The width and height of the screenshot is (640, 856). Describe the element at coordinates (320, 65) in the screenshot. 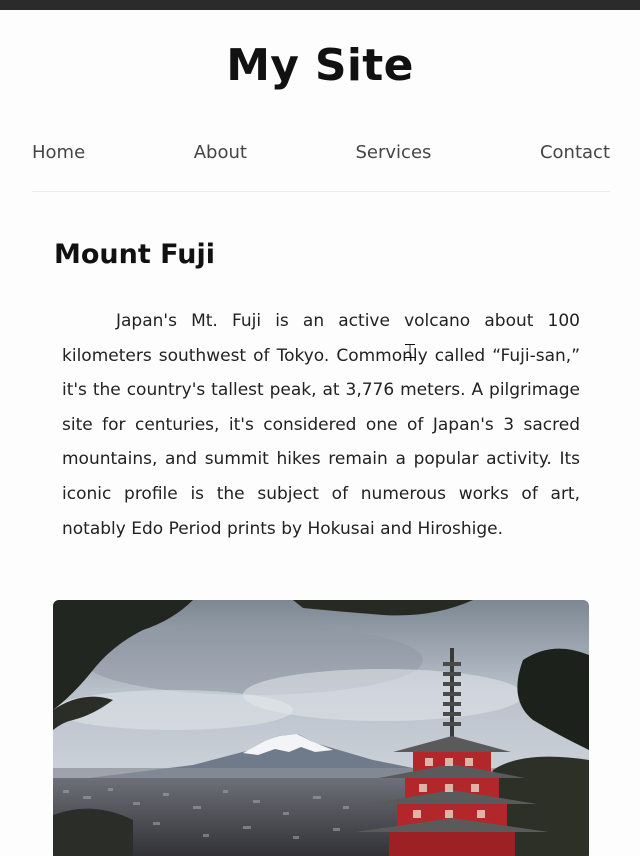

I see `site-title: My Site` at that location.